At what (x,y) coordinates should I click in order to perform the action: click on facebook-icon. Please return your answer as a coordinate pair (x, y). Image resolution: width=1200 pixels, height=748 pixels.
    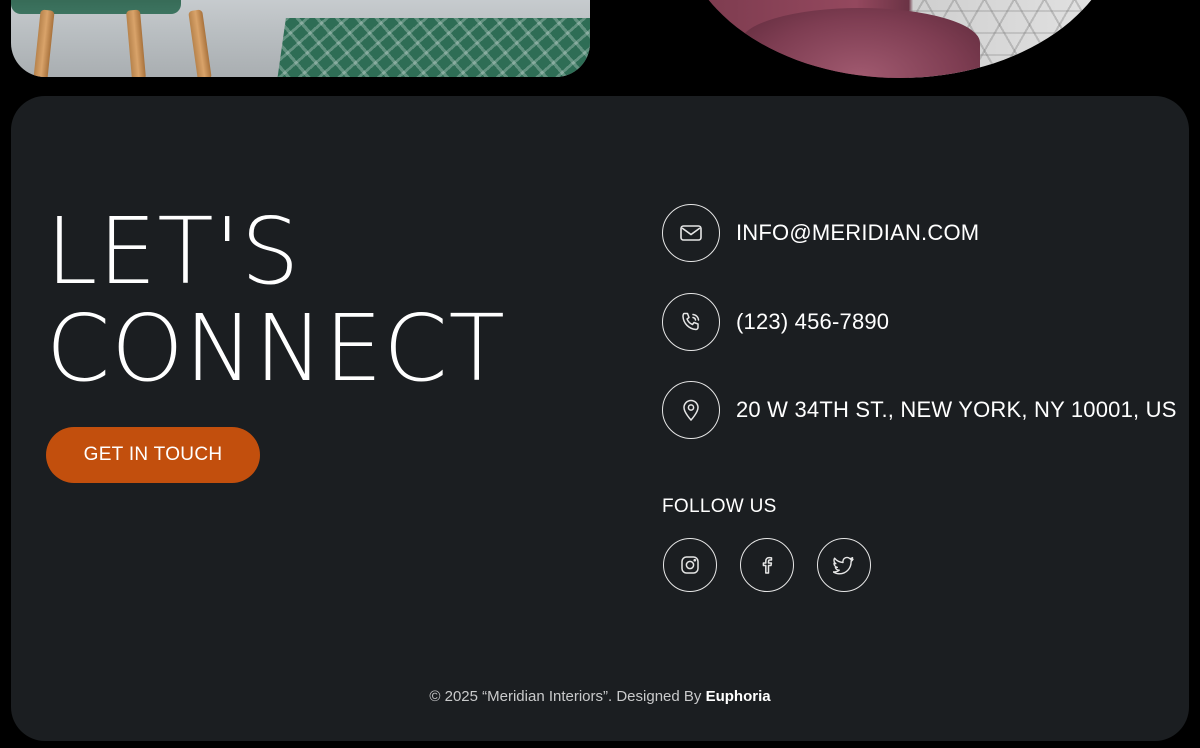
    Looking at the image, I should click on (767, 565).